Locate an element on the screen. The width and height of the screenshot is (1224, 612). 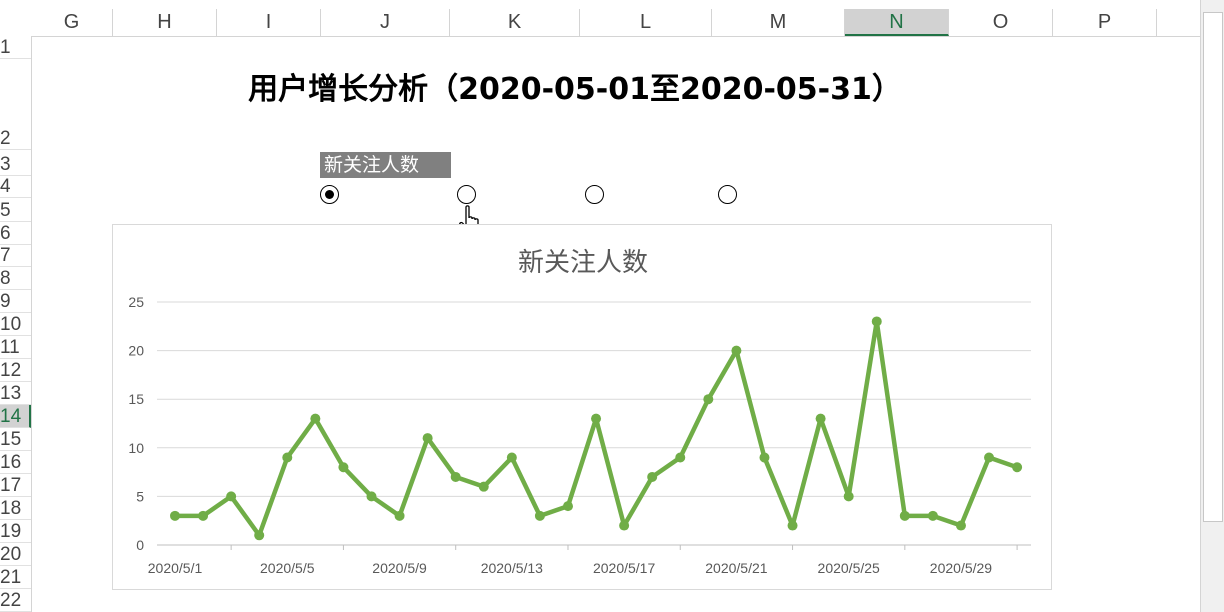
row-header-10: 10 is located at coordinates (15, 324).